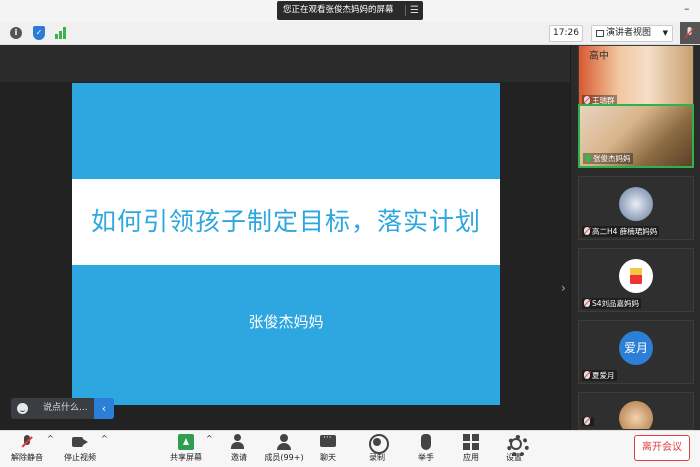  I want to click on participant-tile: 高二H4 薛楠珺妈妈, so click(636, 208).